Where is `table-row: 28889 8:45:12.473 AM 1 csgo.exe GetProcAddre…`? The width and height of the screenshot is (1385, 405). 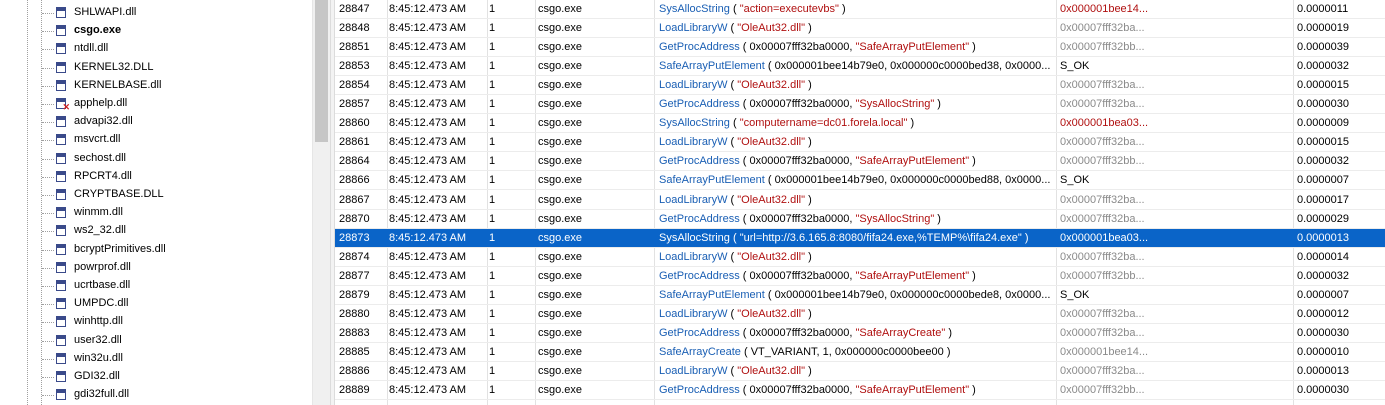
table-row: 28889 8:45:12.473 AM 1 csgo.exe GetProcAddre… is located at coordinates (860, 390).